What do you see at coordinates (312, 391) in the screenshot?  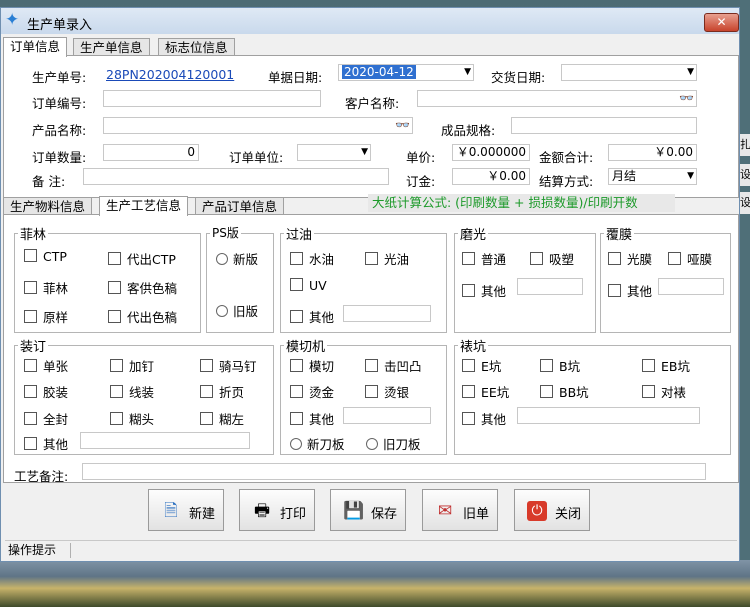 I see `checkbox-hot-gold: 烫金` at bounding box center [312, 391].